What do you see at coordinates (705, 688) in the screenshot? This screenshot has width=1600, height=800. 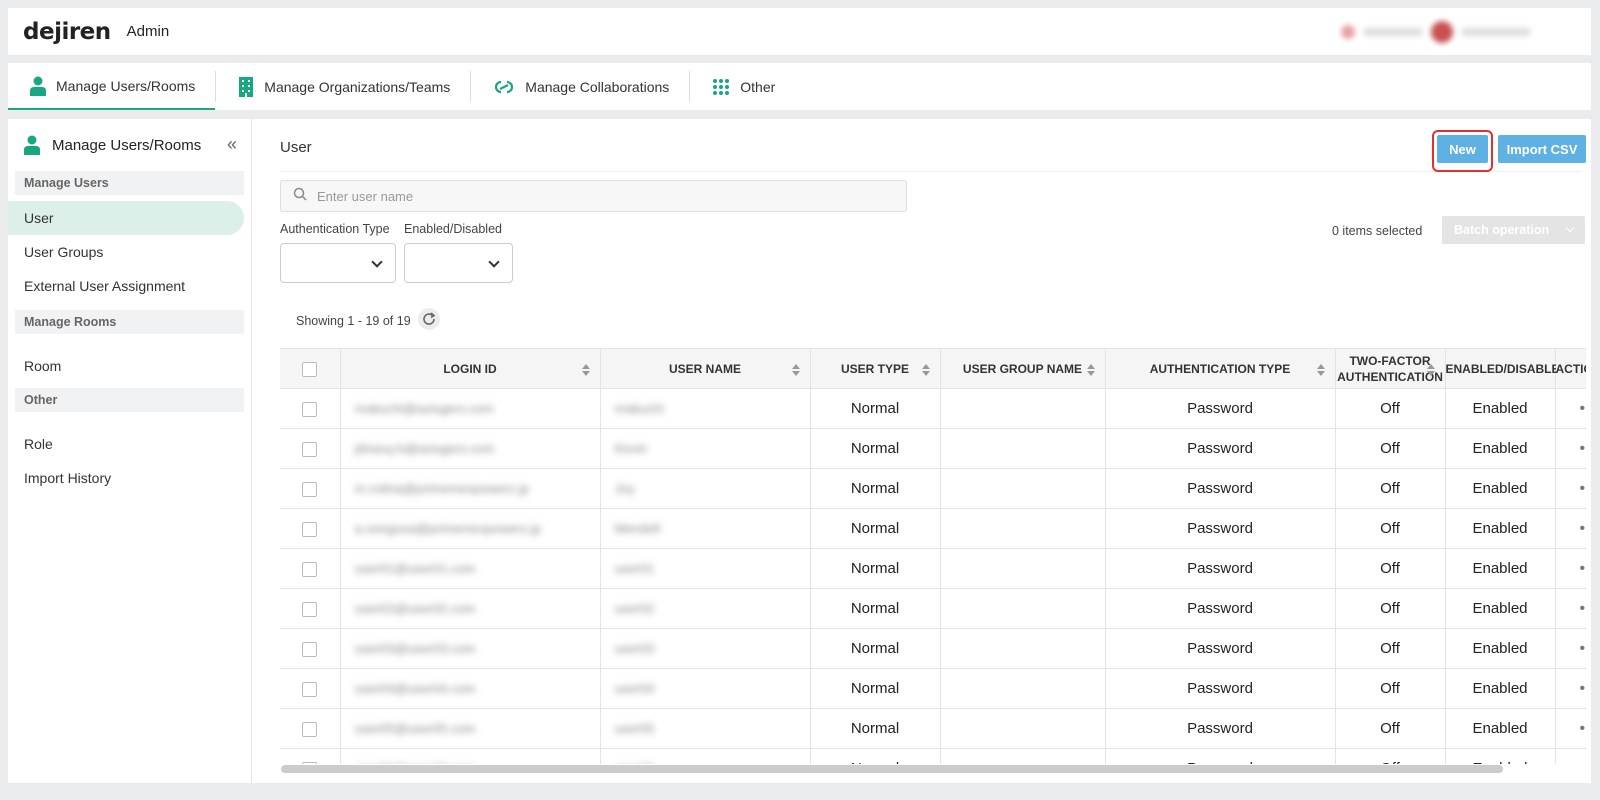 I see `user-name-cell: user04` at bounding box center [705, 688].